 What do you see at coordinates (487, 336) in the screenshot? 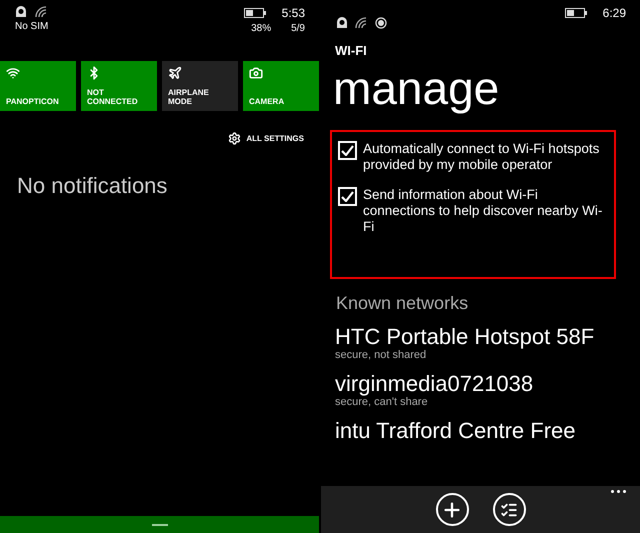
I see `network-name: HTC Portable Hotspot 58F` at bounding box center [487, 336].